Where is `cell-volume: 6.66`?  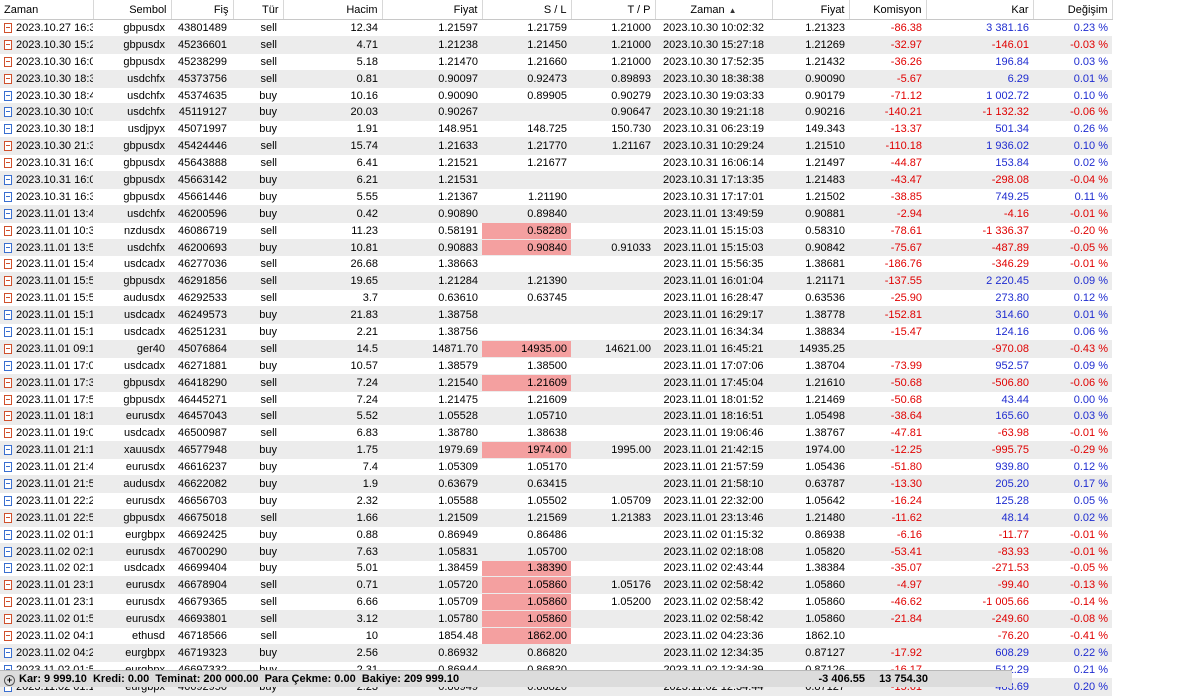
cell-volume: 6.66 is located at coordinates (332, 602).